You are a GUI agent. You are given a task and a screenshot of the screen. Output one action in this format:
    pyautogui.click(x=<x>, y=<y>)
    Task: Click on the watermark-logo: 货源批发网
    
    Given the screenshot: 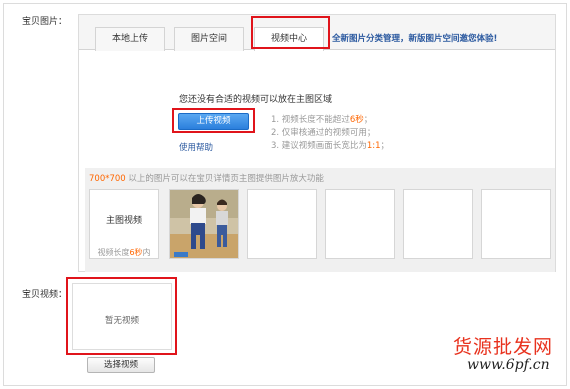 What is the action you would take?
    pyautogui.click(x=503, y=347)
    